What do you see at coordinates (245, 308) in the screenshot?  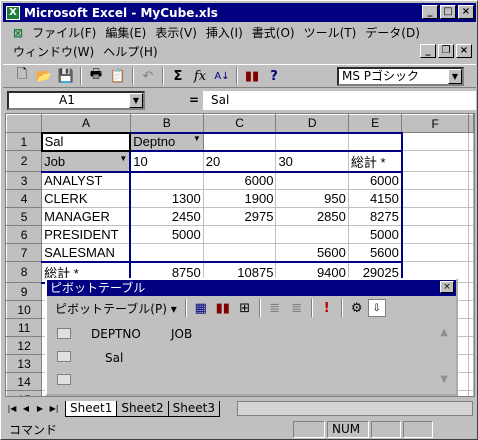 I see `pivot-wizard-icon: ⊞` at bounding box center [245, 308].